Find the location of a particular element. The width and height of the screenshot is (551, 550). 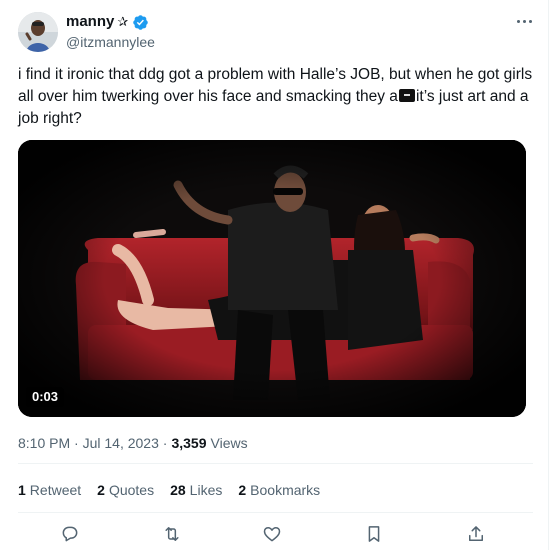

bookmarks-stat: 2 Bookmarks is located at coordinates (279, 490).